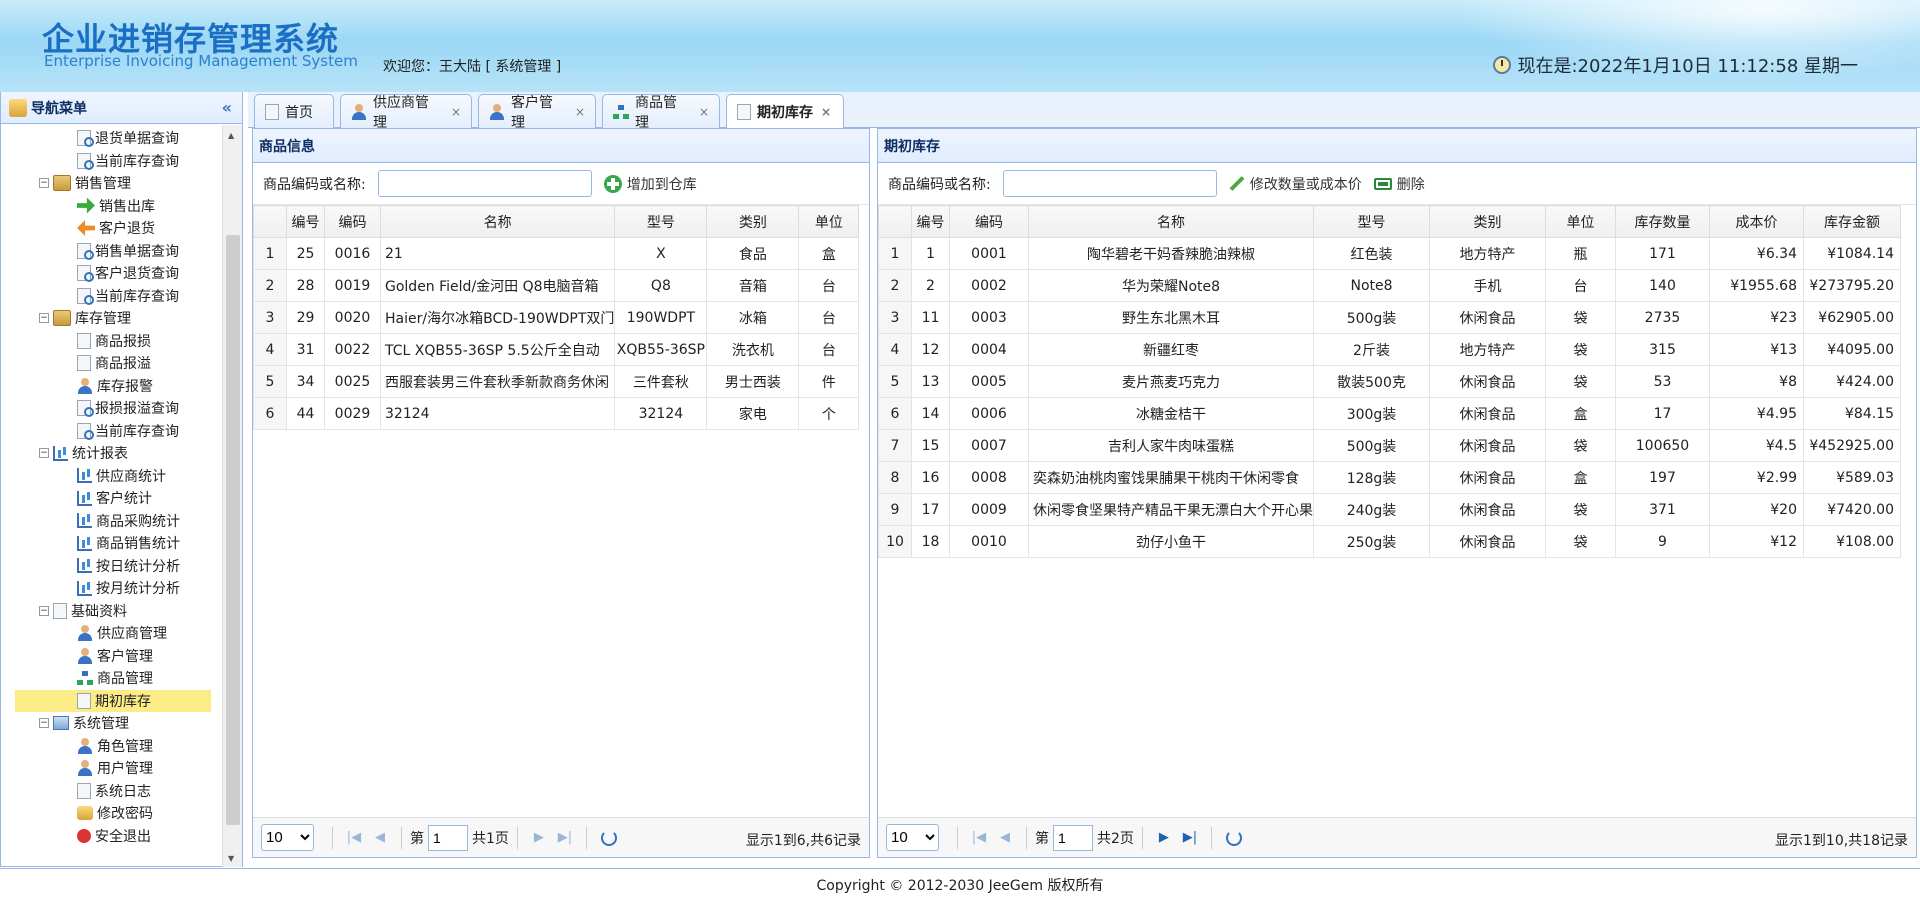 The width and height of the screenshot is (1920, 902). Describe the element at coordinates (1389, 317) in the screenshot. I see `table-row: 3 11 0003 野生东北黑木耳 500g装 休闲食品袋 2735 ¥23 ¥62905.00` at that location.